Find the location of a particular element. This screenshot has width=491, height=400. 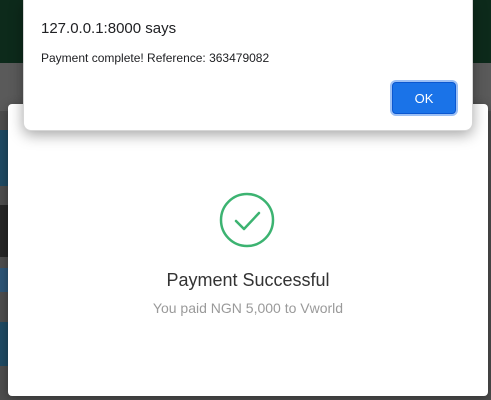

alert-message: Payment complete! Reference: 363479082 is located at coordinates (155, 58).